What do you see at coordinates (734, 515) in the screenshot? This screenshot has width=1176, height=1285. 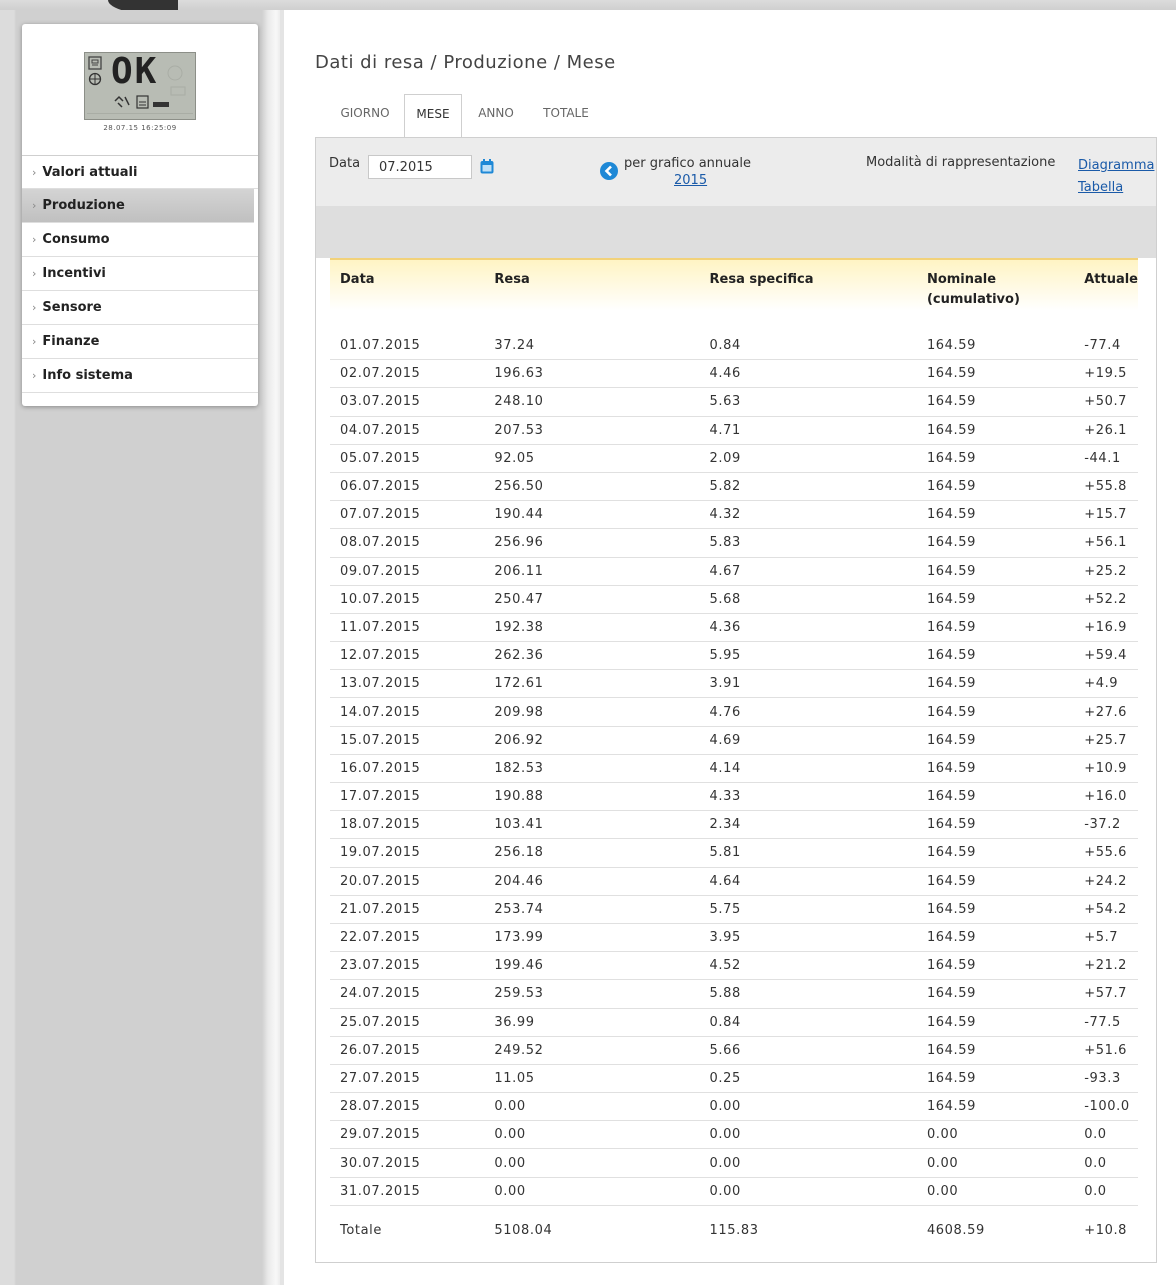 I see `table-row: 07.07.2015 190.44 4.32 164.59 +15.7` at bounding box center [734, 515].